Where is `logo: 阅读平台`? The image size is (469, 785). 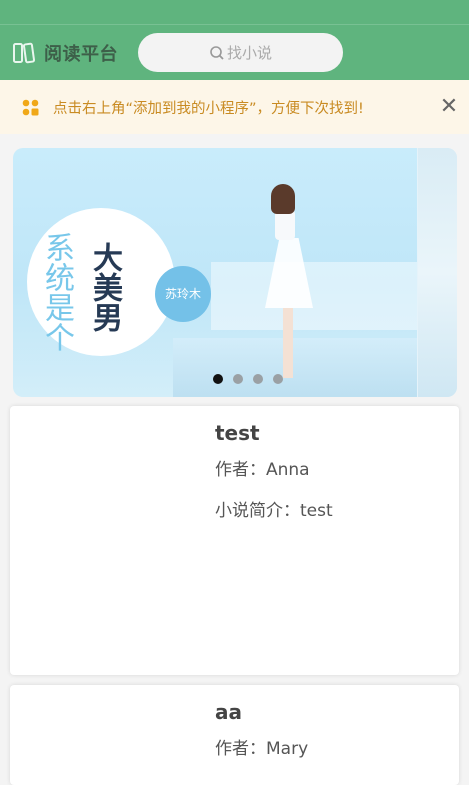
logo: 阅读平台 is located at coordinates (65, 53).